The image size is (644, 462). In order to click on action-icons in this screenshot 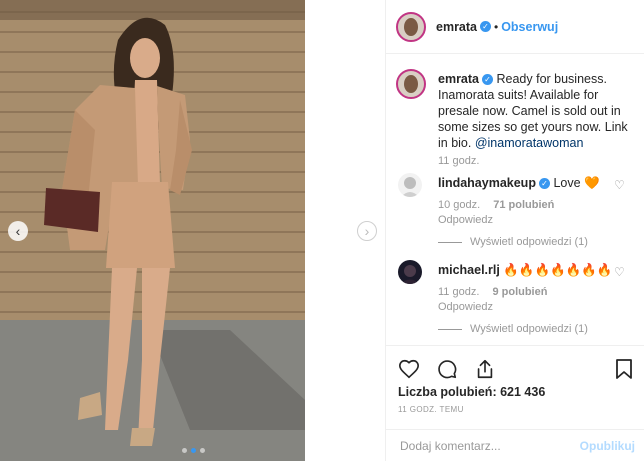, I will do `click(447, 369)`.